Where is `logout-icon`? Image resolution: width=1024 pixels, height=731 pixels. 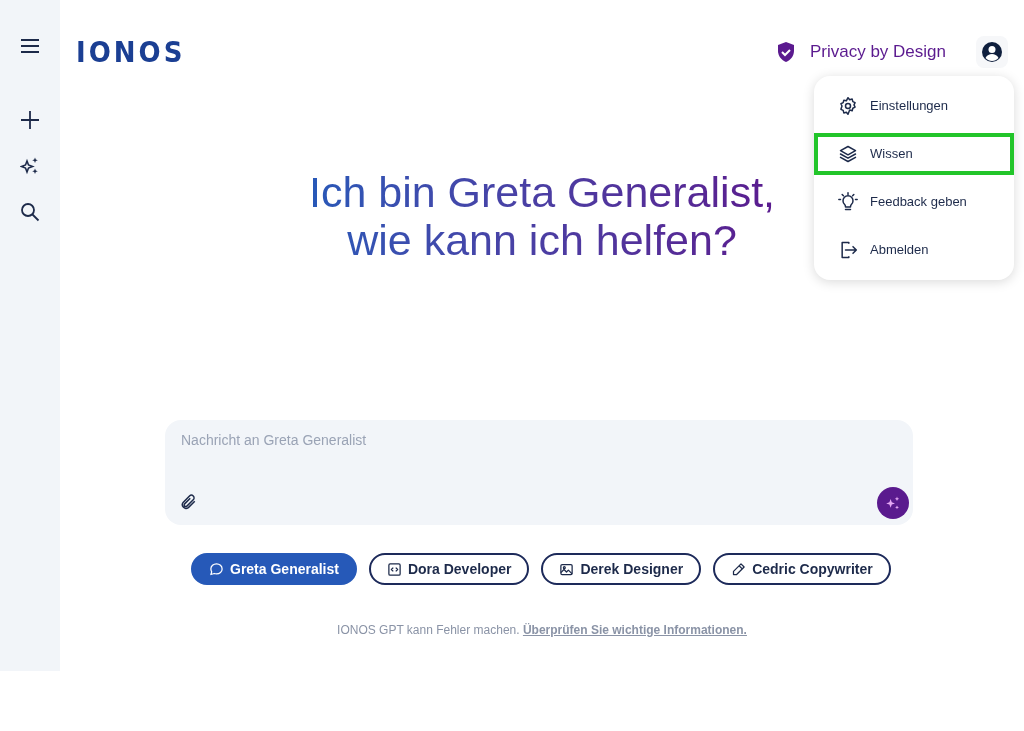 logout-icon is located at coordinates (848, 250).